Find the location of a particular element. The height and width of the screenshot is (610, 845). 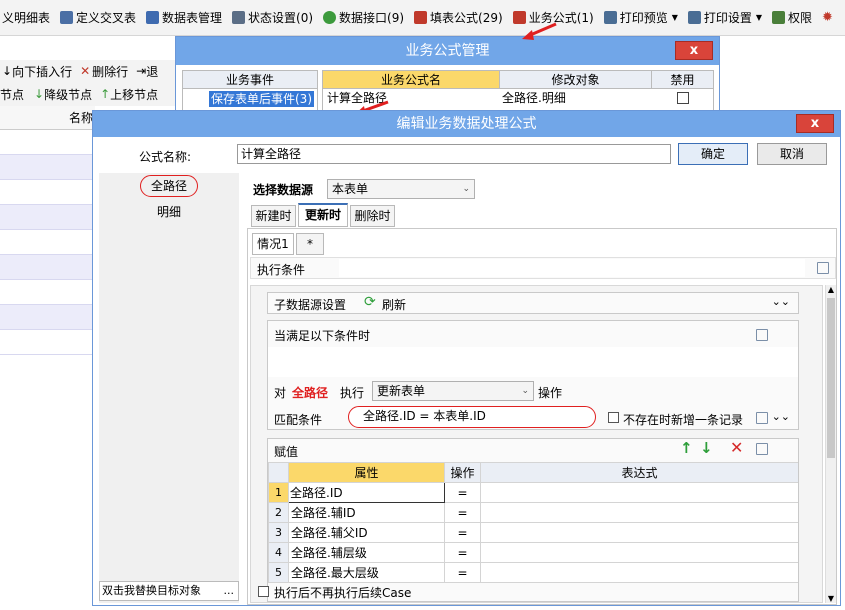

property-cell: 全路径.辅ID is located at coordinates (366, 512).